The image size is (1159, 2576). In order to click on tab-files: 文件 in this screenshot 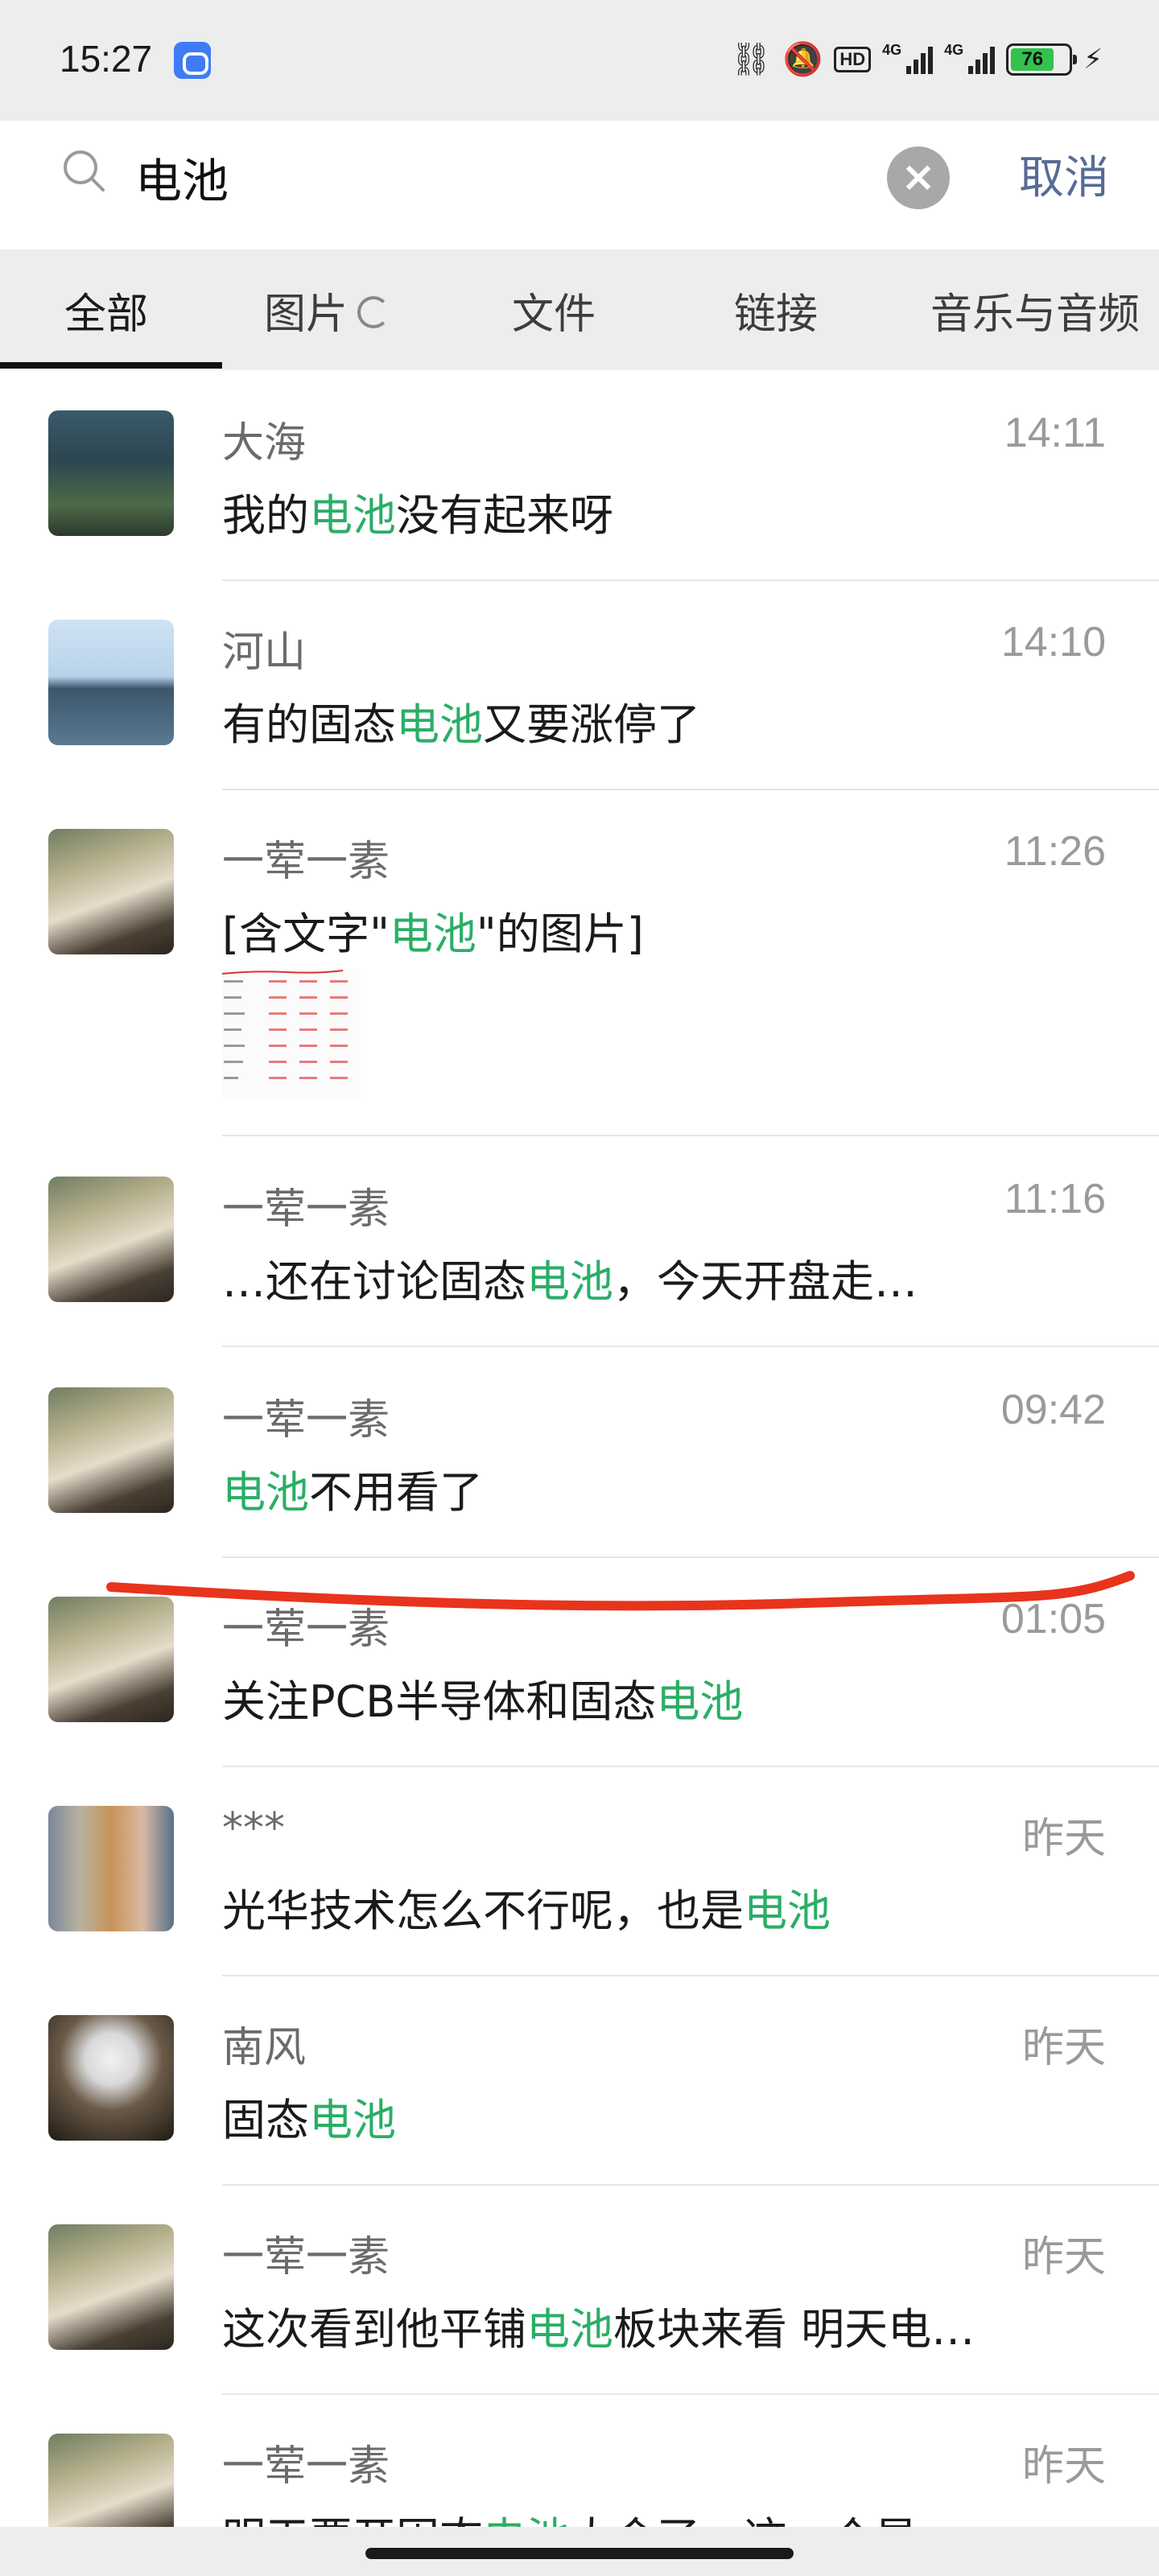, I will do `click(554, 310)`.